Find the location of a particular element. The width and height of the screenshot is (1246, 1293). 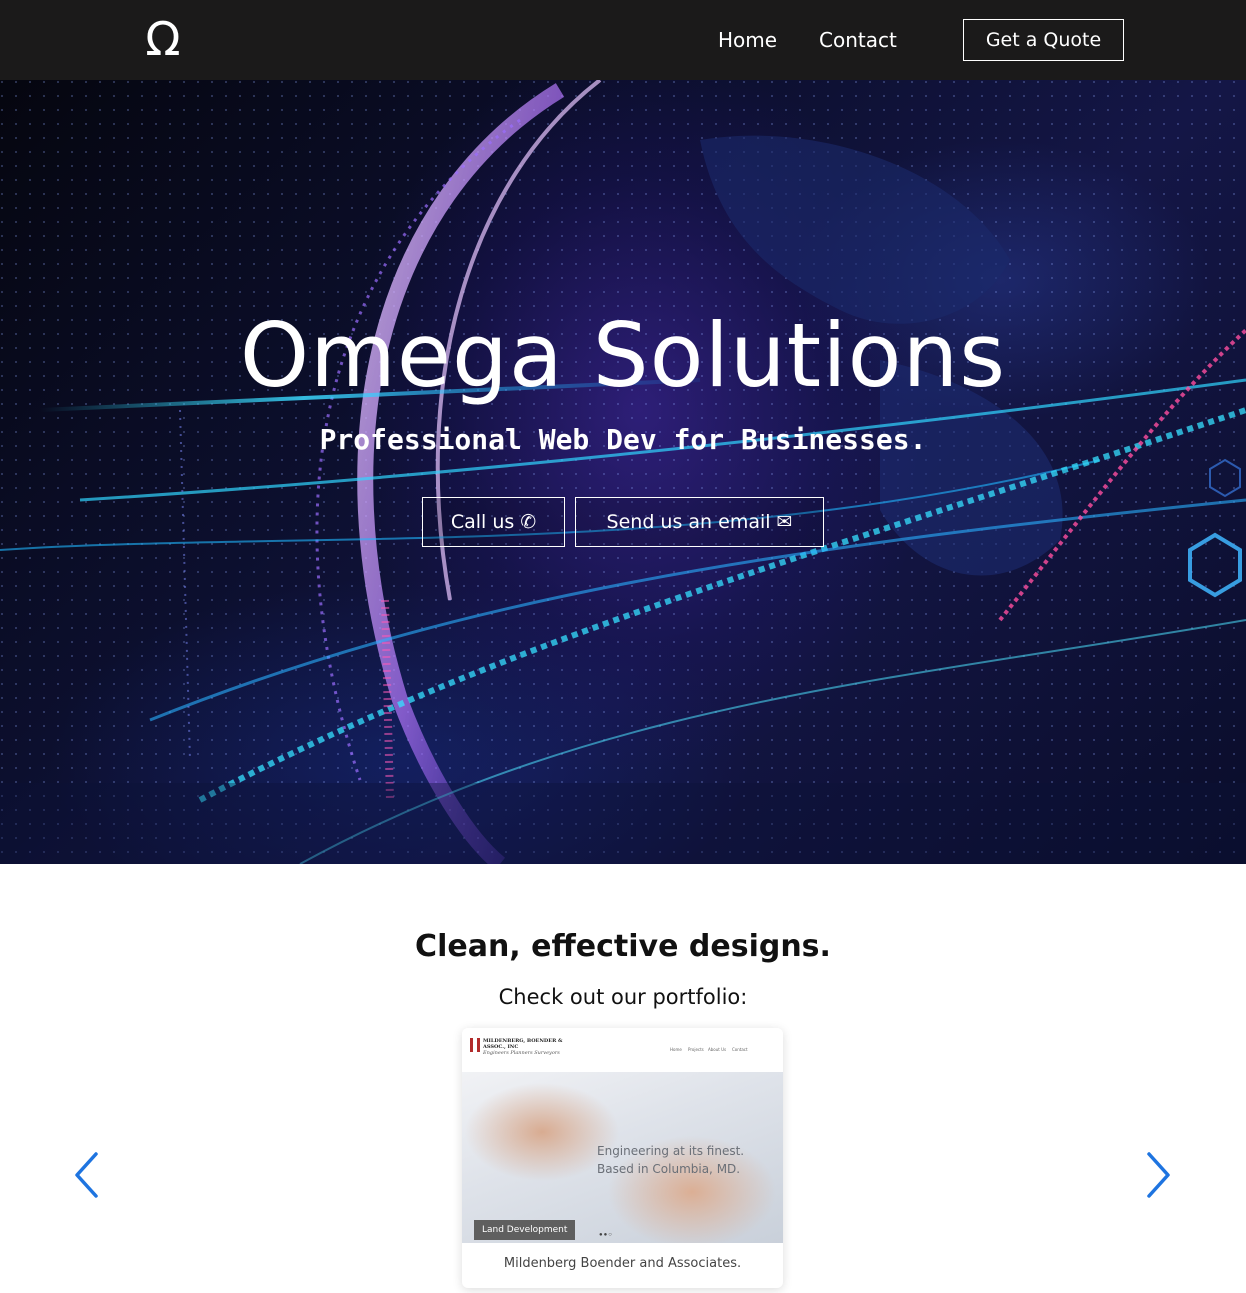

send-email-label: Send us an email is located at coordinates (688, 522).